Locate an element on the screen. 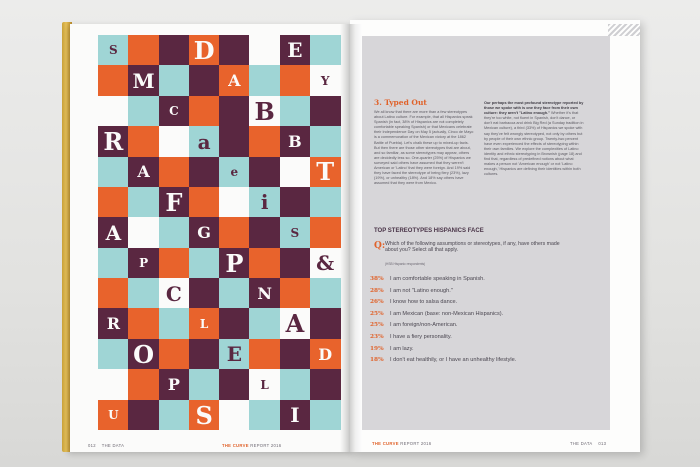  stereotype-percent: 23% is located at coordinates (377, 337).